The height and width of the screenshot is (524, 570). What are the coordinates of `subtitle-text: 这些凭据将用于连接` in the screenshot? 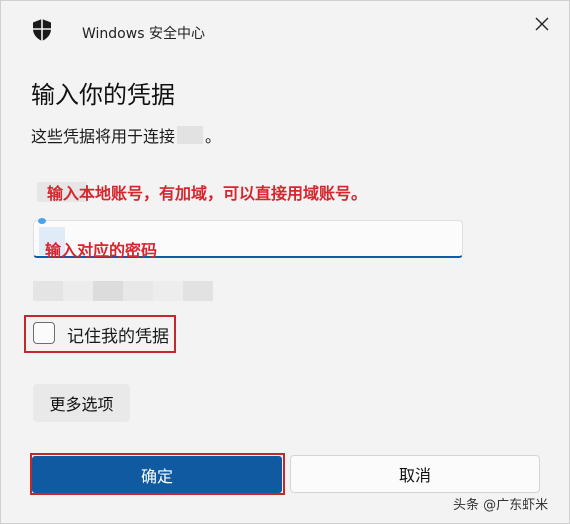 It's located at (103, 136).